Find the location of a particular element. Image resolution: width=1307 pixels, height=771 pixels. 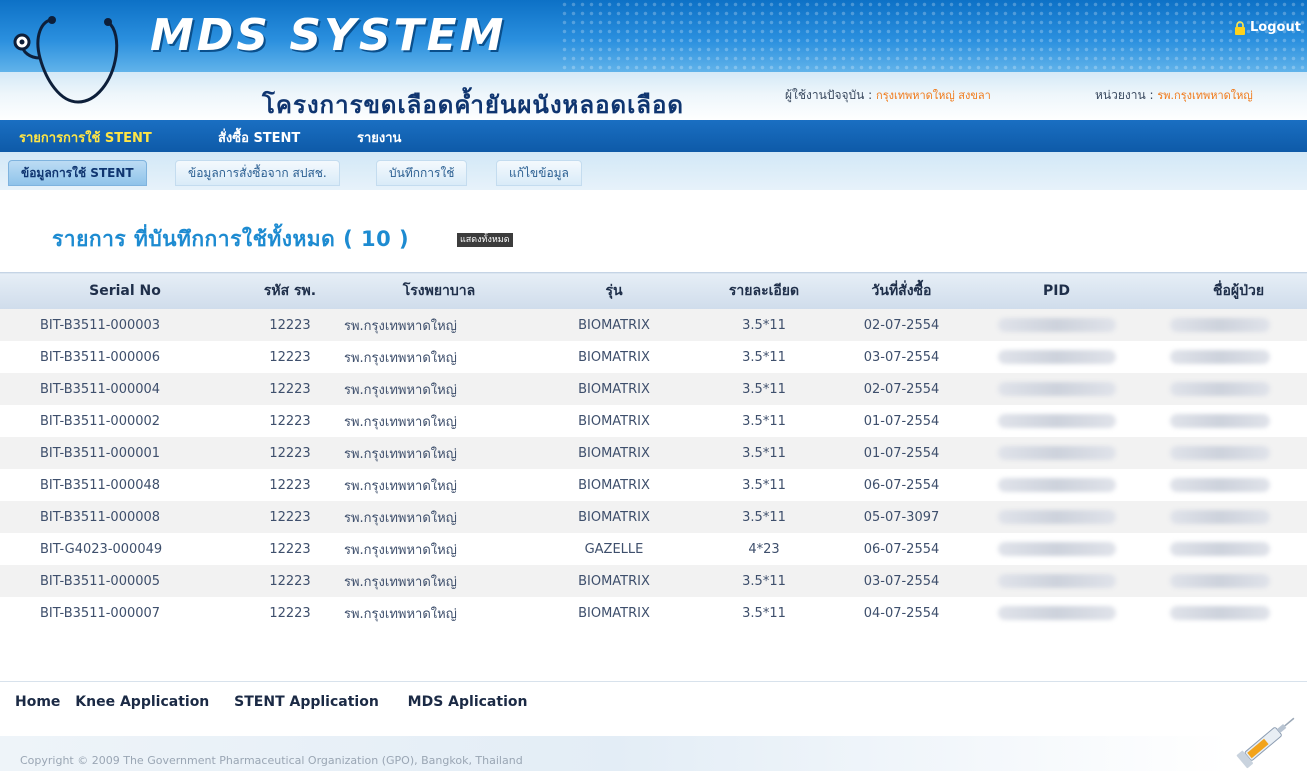

cell-serial: BIT-B3511-000006 is located at coordinates (125, 357).